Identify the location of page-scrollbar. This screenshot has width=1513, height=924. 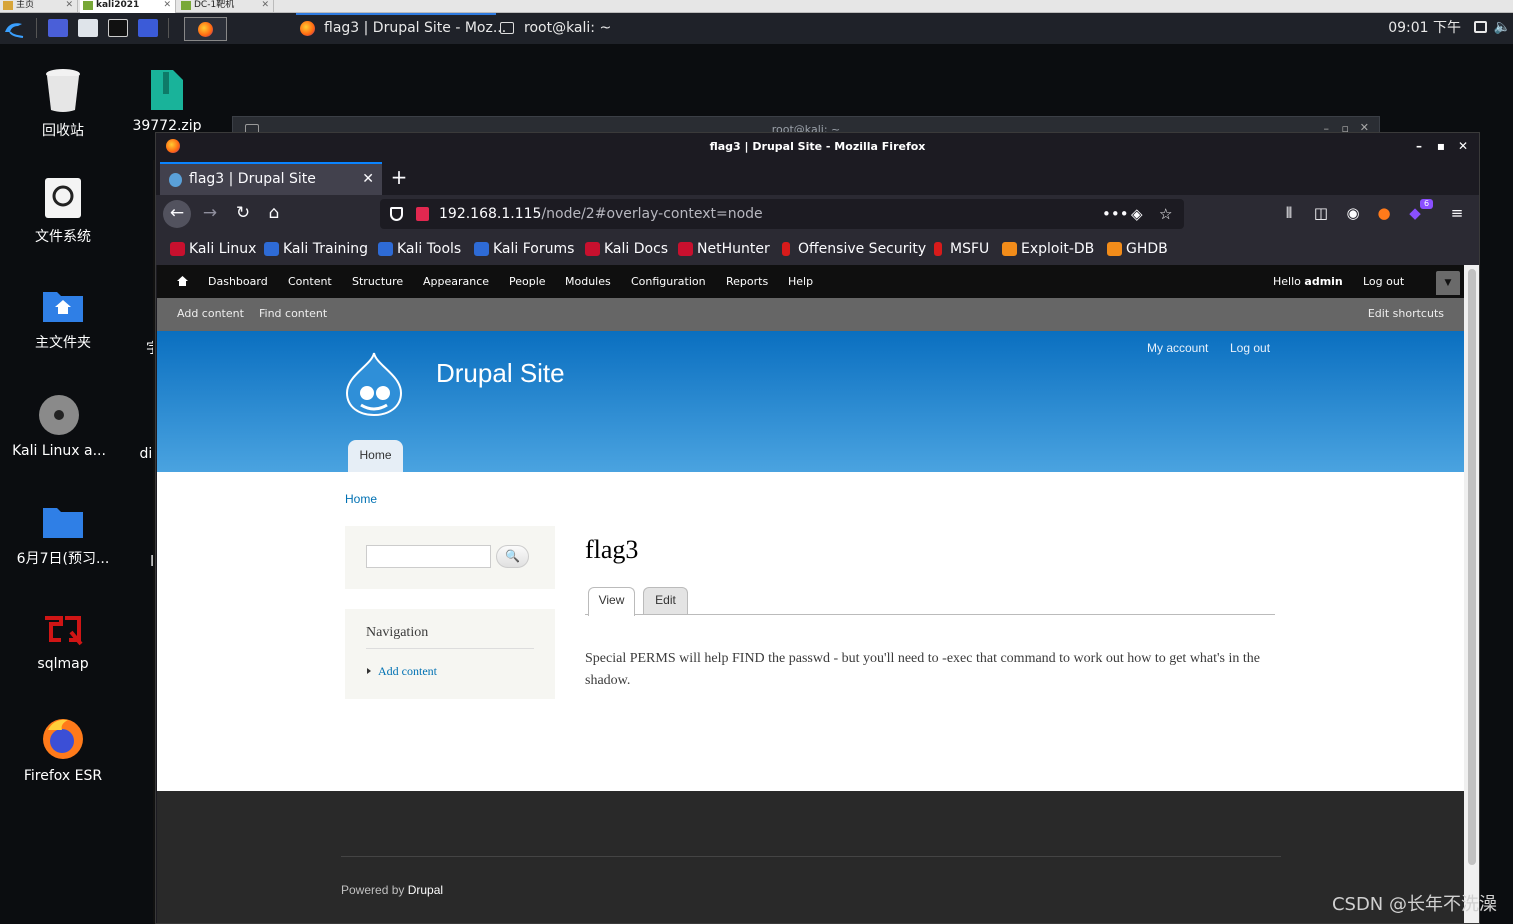
(1471, 594).